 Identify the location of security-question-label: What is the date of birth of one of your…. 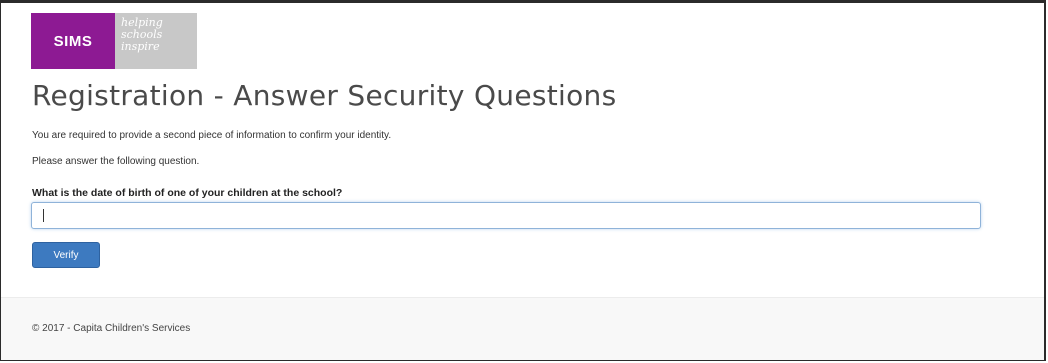
(187, 193).